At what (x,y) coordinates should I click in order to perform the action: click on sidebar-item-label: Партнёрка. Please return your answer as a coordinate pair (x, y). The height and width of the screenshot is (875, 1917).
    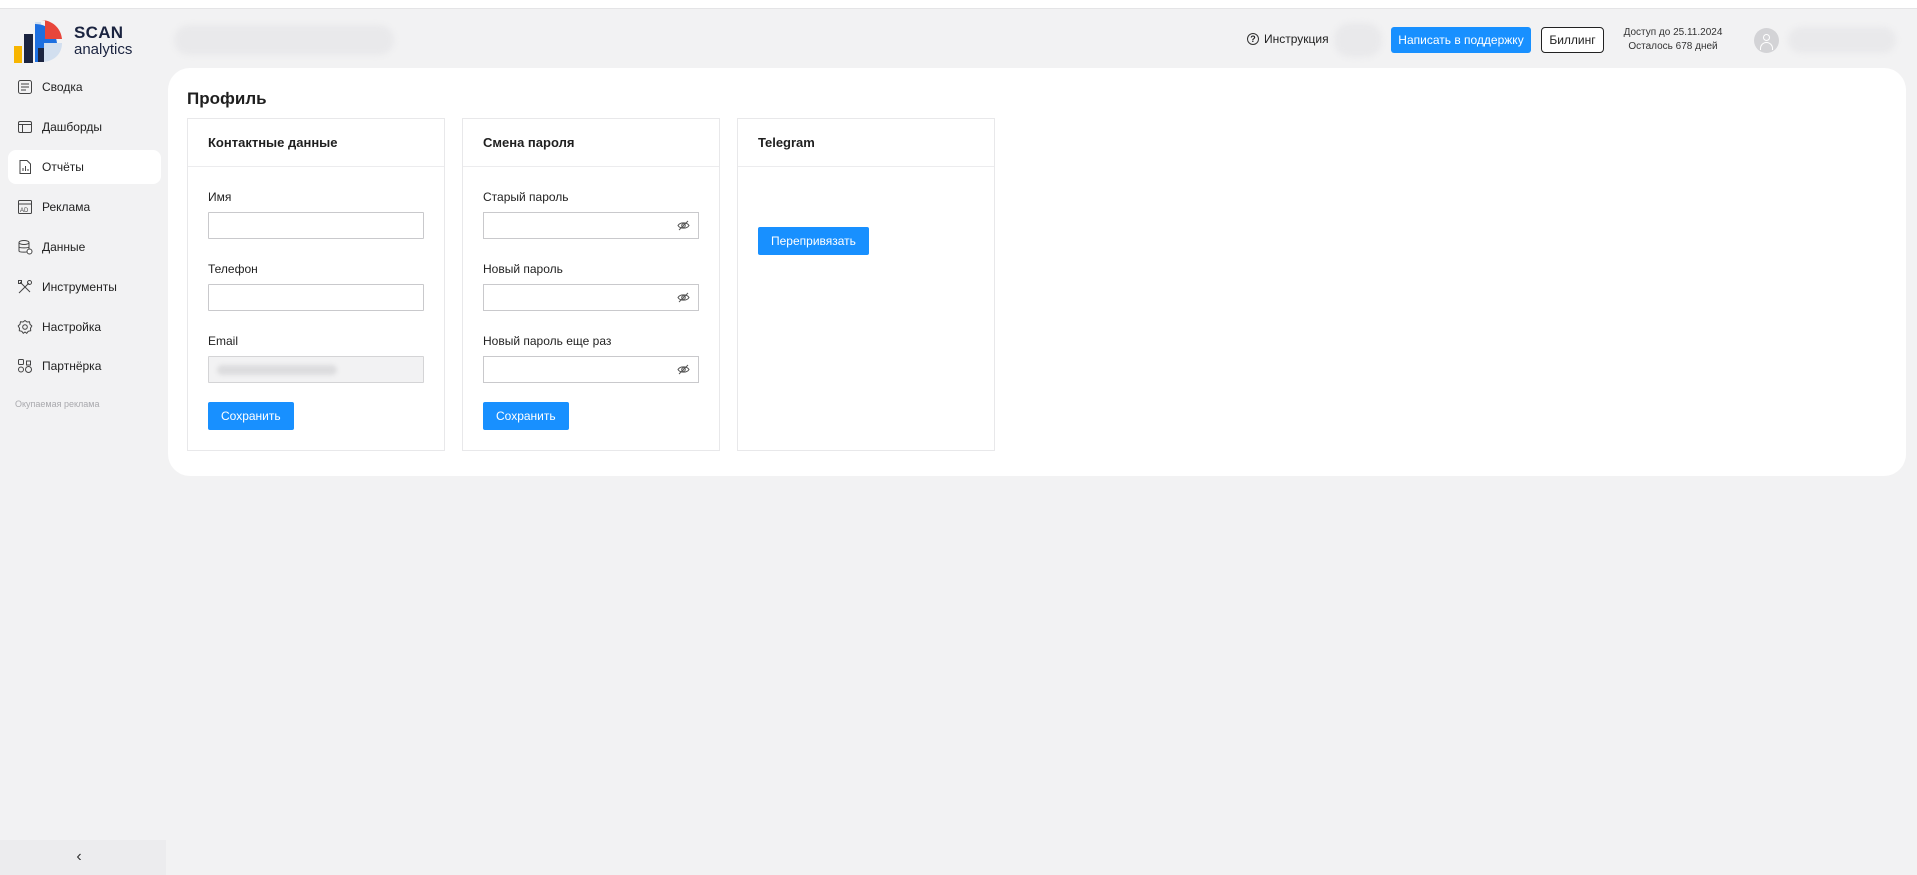
    Looking at the image, I should click on (72, 366).